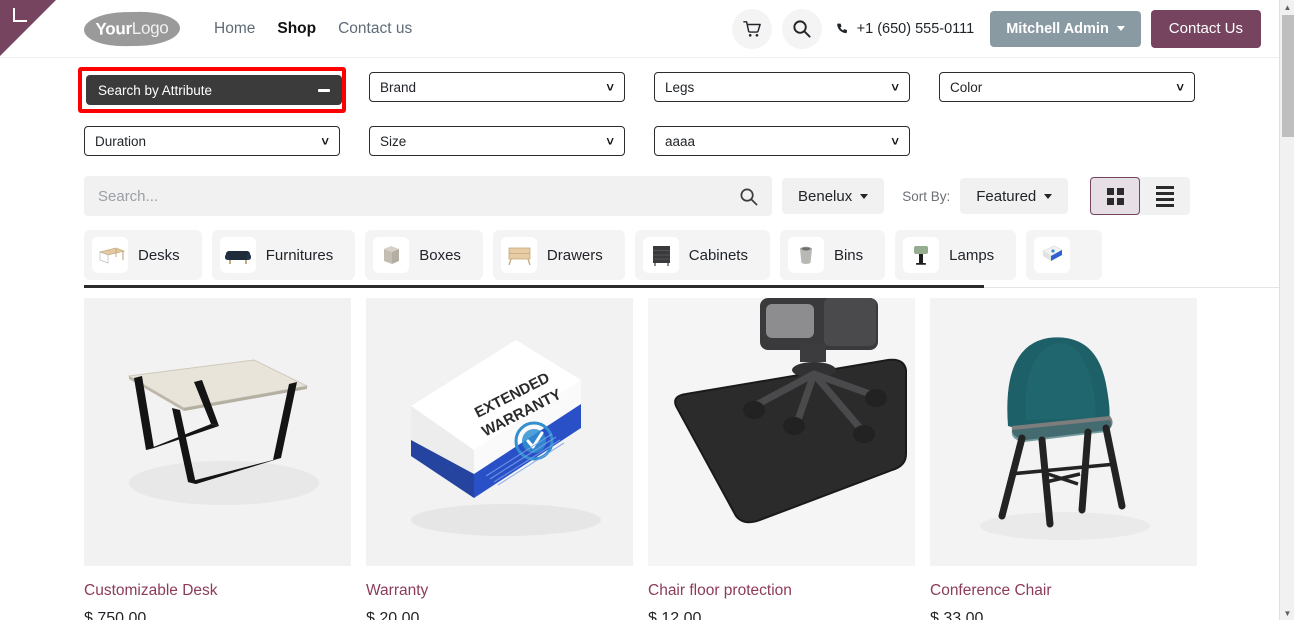 This screenshot has width=1294, height=620. Describe the element at coordinates (237, 255) in the screenshot. I see `sofa-thumb-icon` at that location.